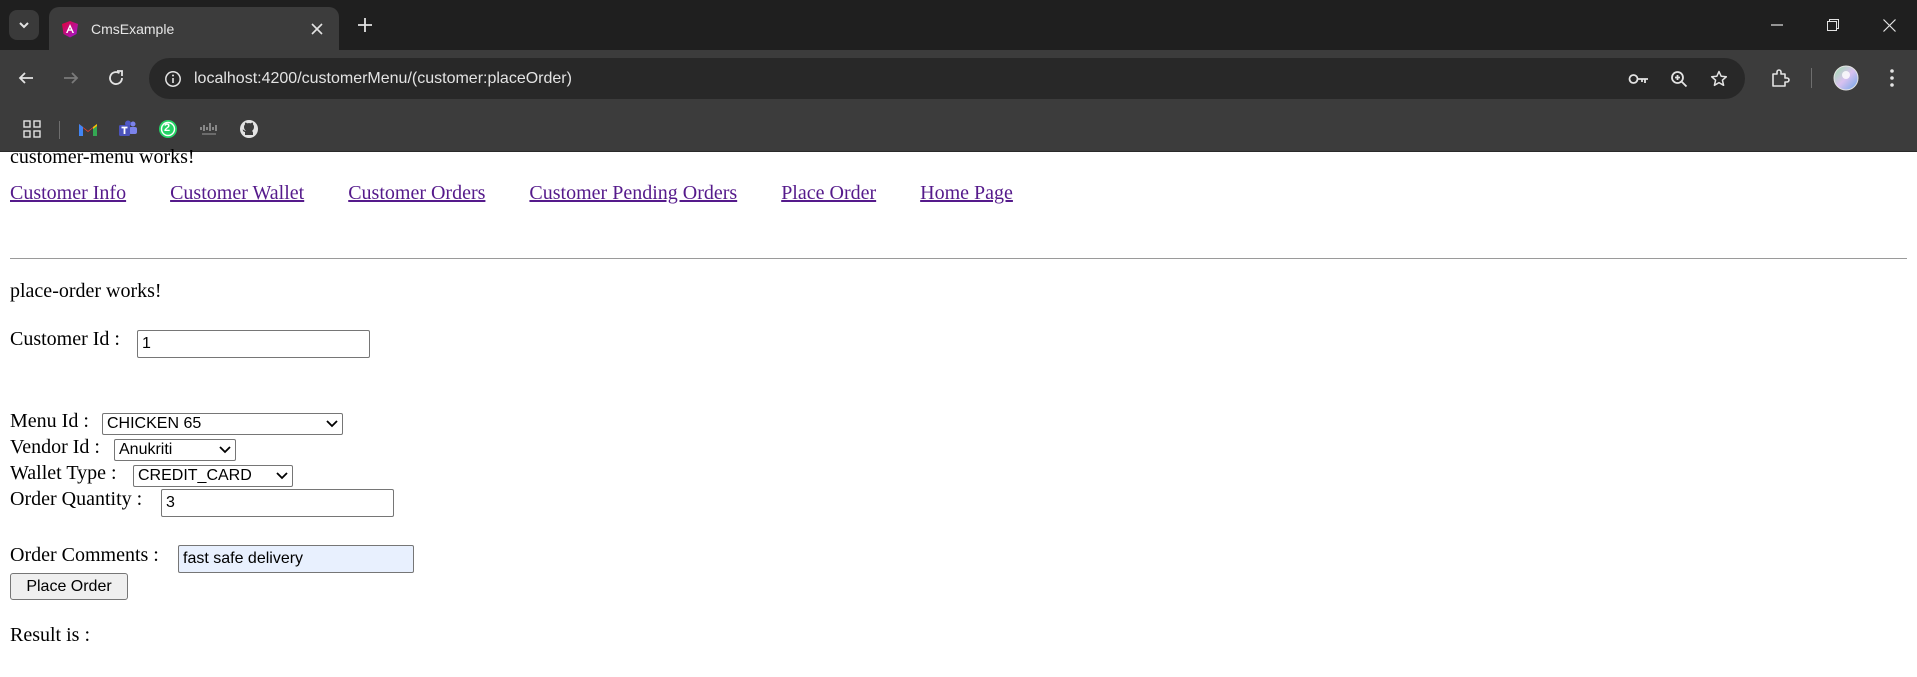  Describe the element at coordinates (237, 193) in the screenshot. I see `nav-link-customer-wallet: Customer Wallet` at that location.